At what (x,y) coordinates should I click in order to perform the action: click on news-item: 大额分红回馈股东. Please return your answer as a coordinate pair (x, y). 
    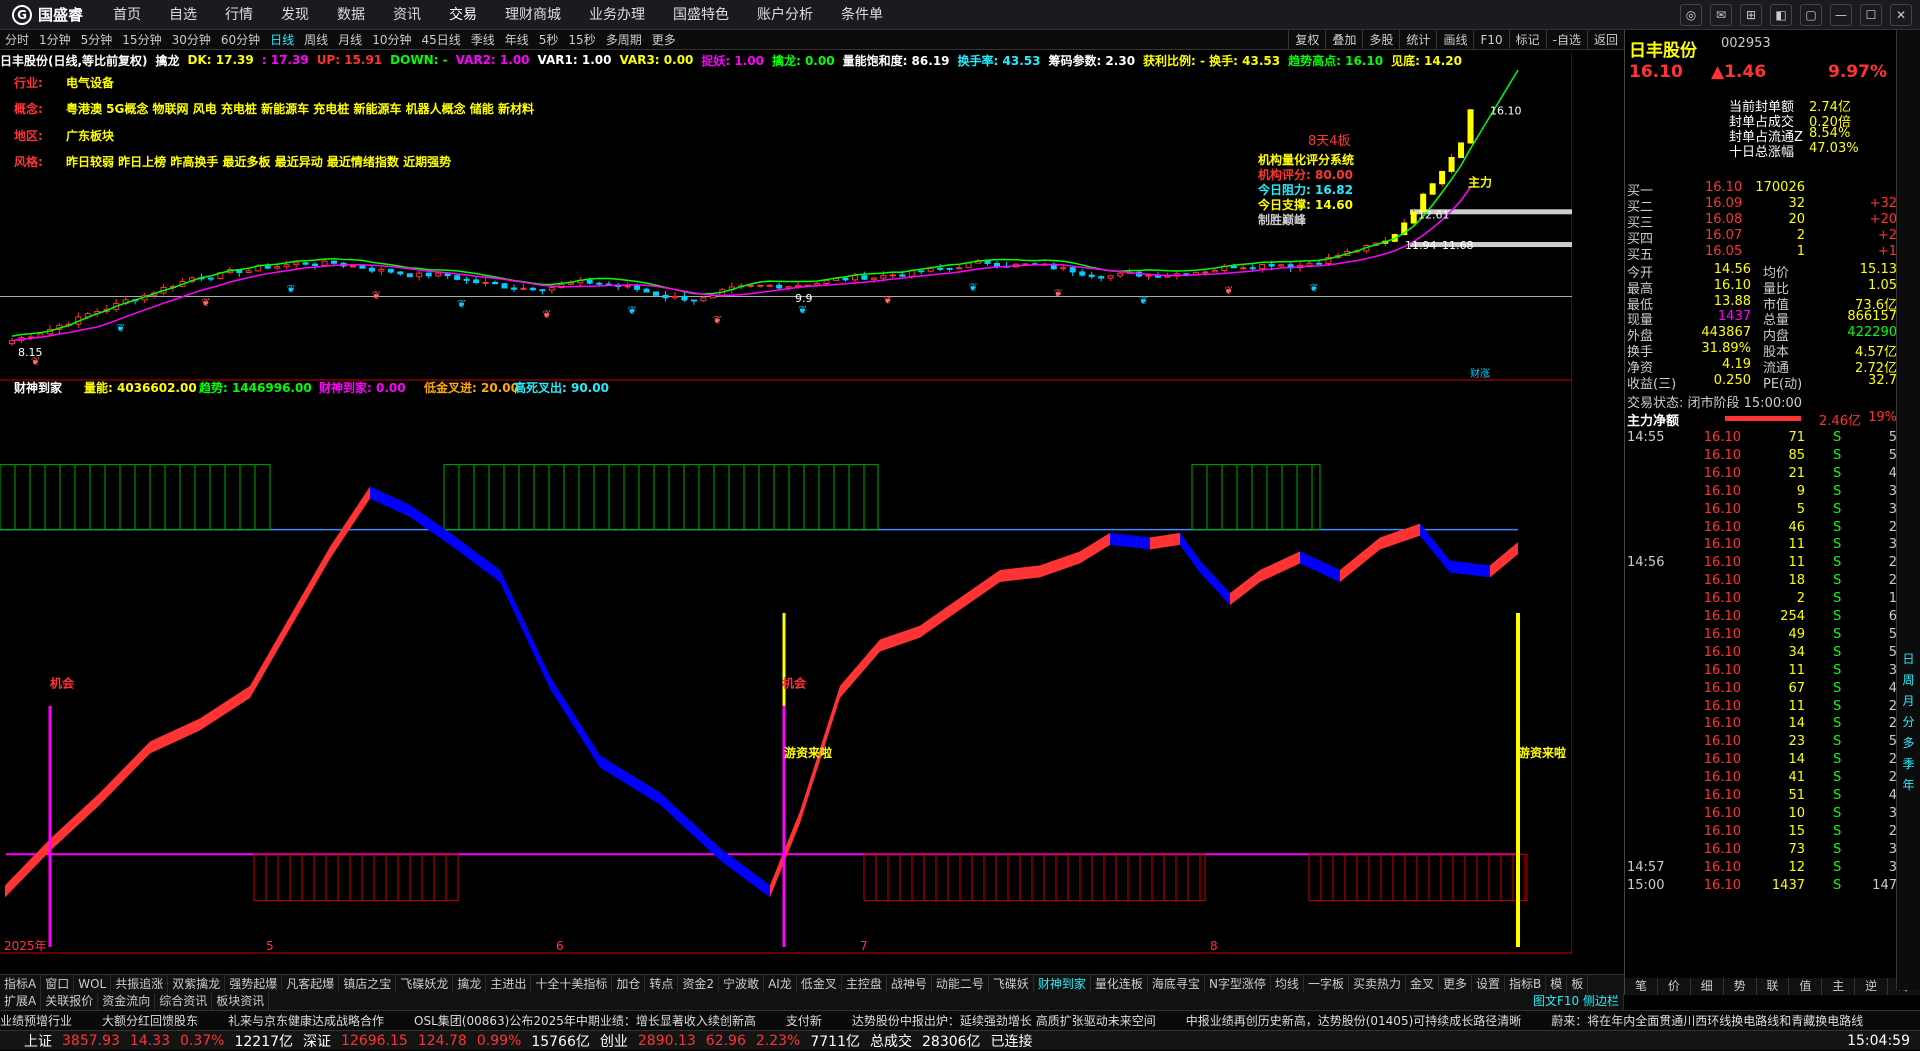
    Looking at the image, I should click on (150, 1020).